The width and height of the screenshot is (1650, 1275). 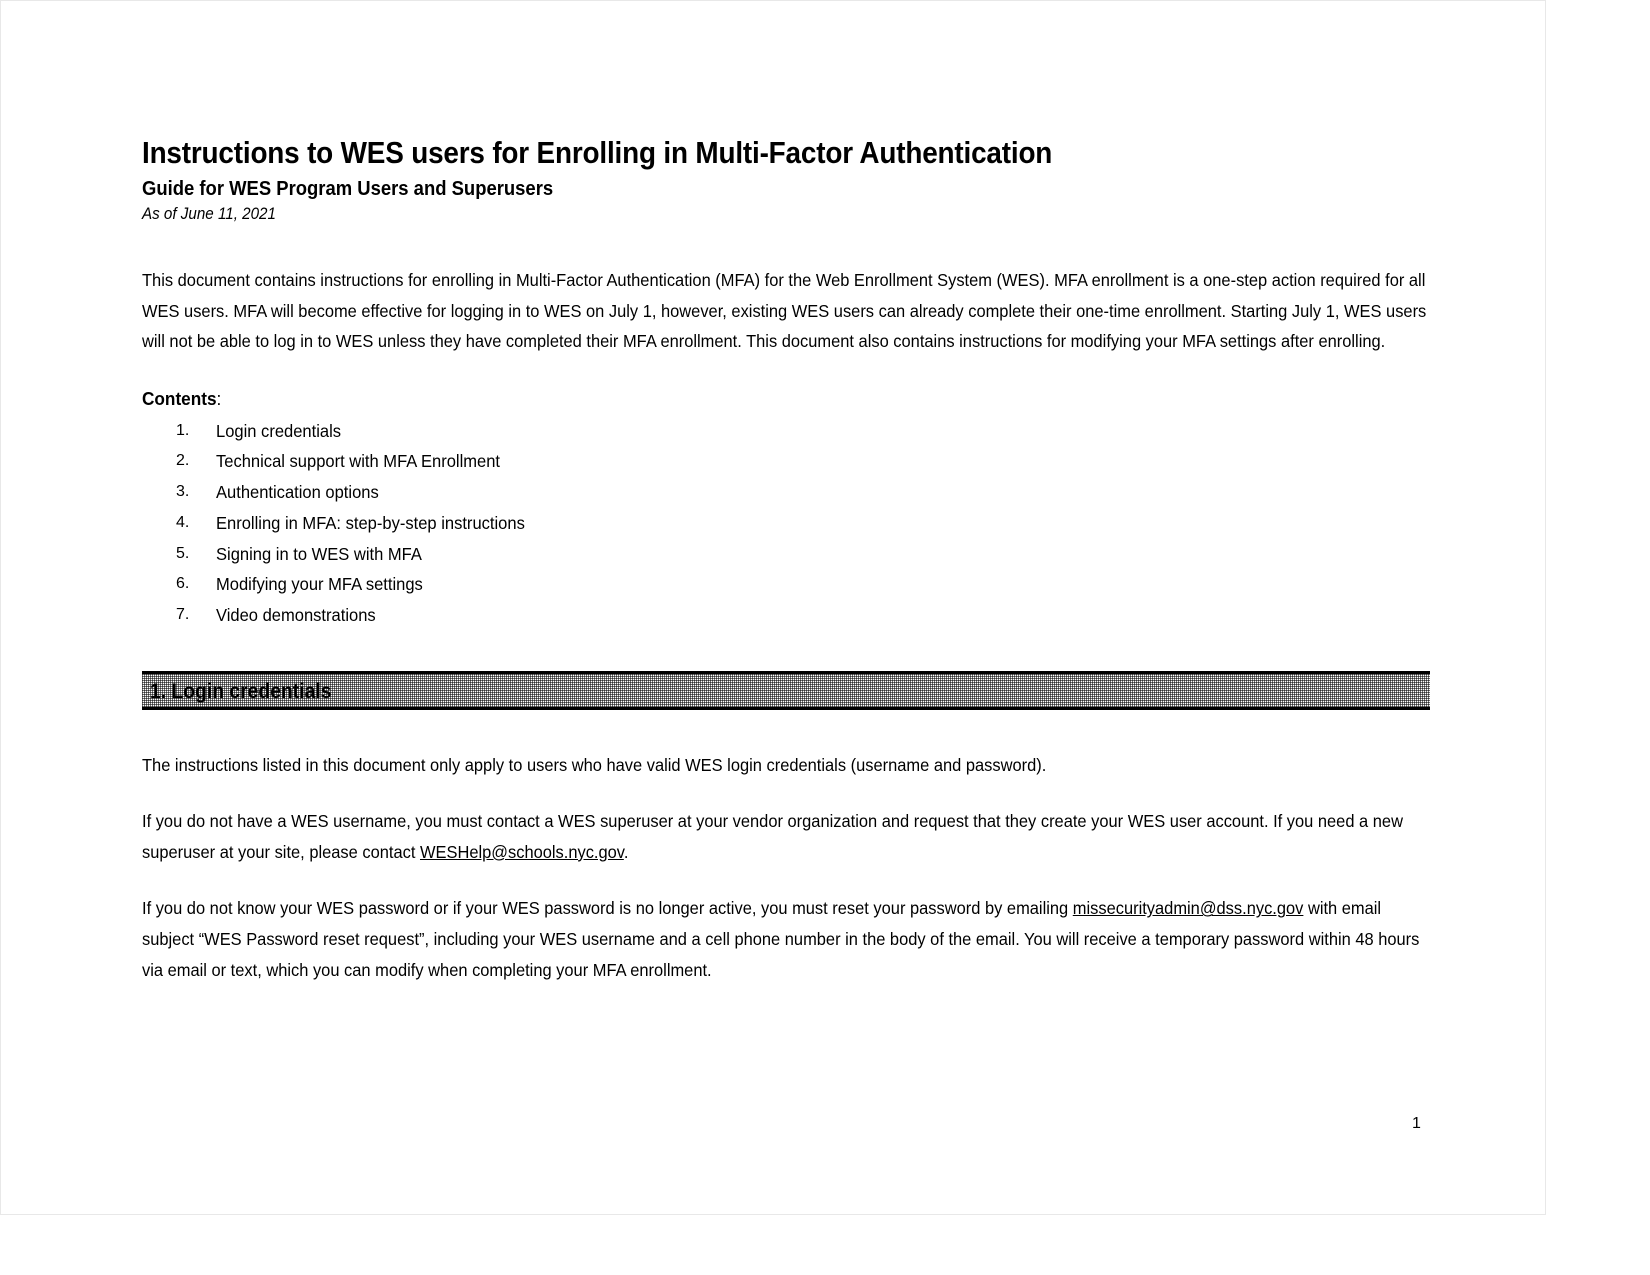 What do you see at coordinates (183, 492) in the screenshot?
I see `list-number: 3.` at bounding box center [183, 492].